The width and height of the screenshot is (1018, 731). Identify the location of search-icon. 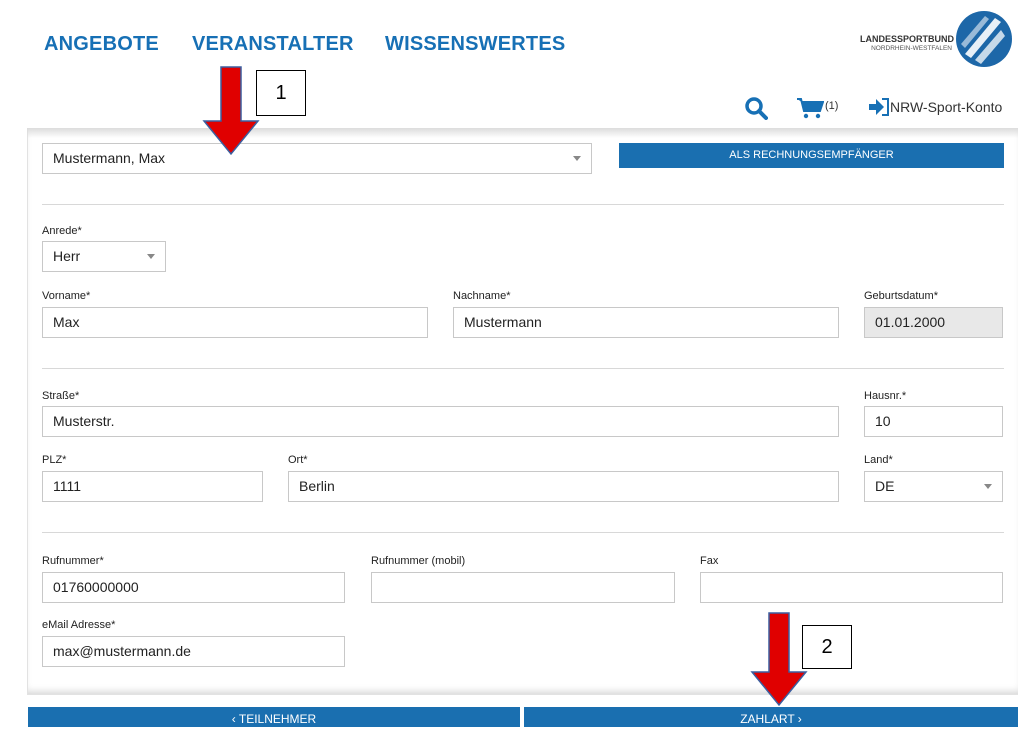
(756, 108).